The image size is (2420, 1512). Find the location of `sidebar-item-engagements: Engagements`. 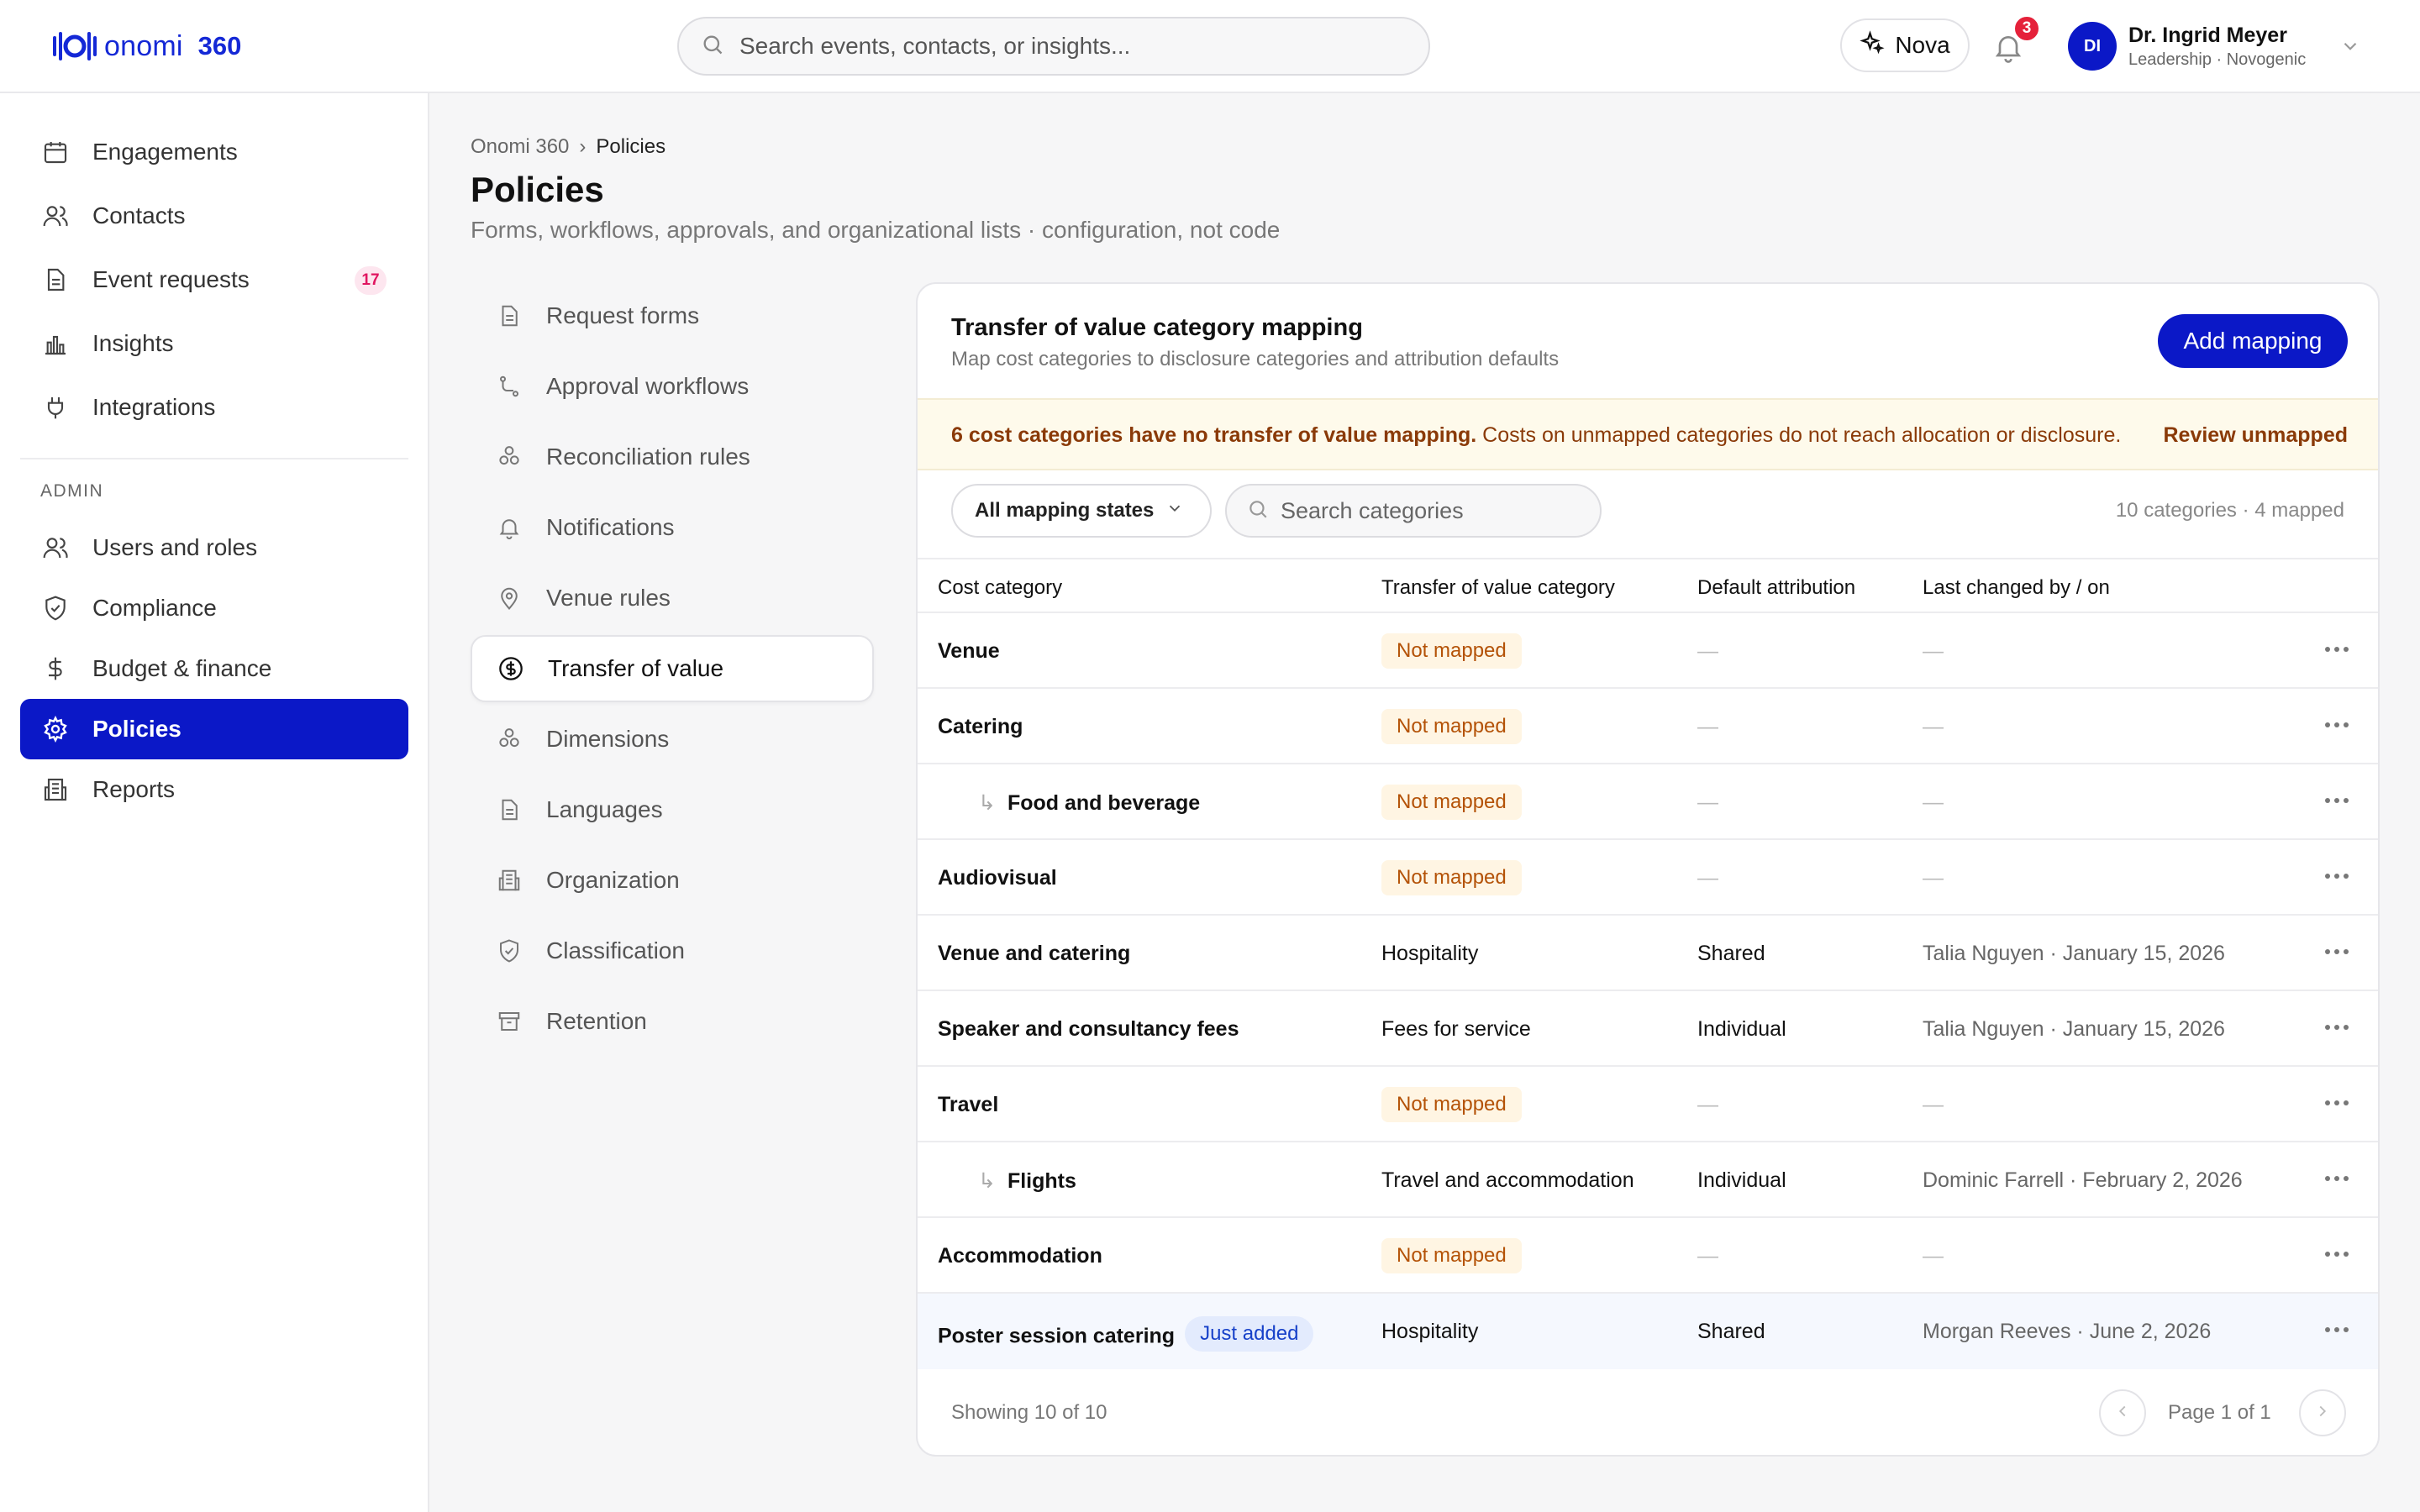

sidebar-item-engagements: Engagements is located at coordinates (214, 152).